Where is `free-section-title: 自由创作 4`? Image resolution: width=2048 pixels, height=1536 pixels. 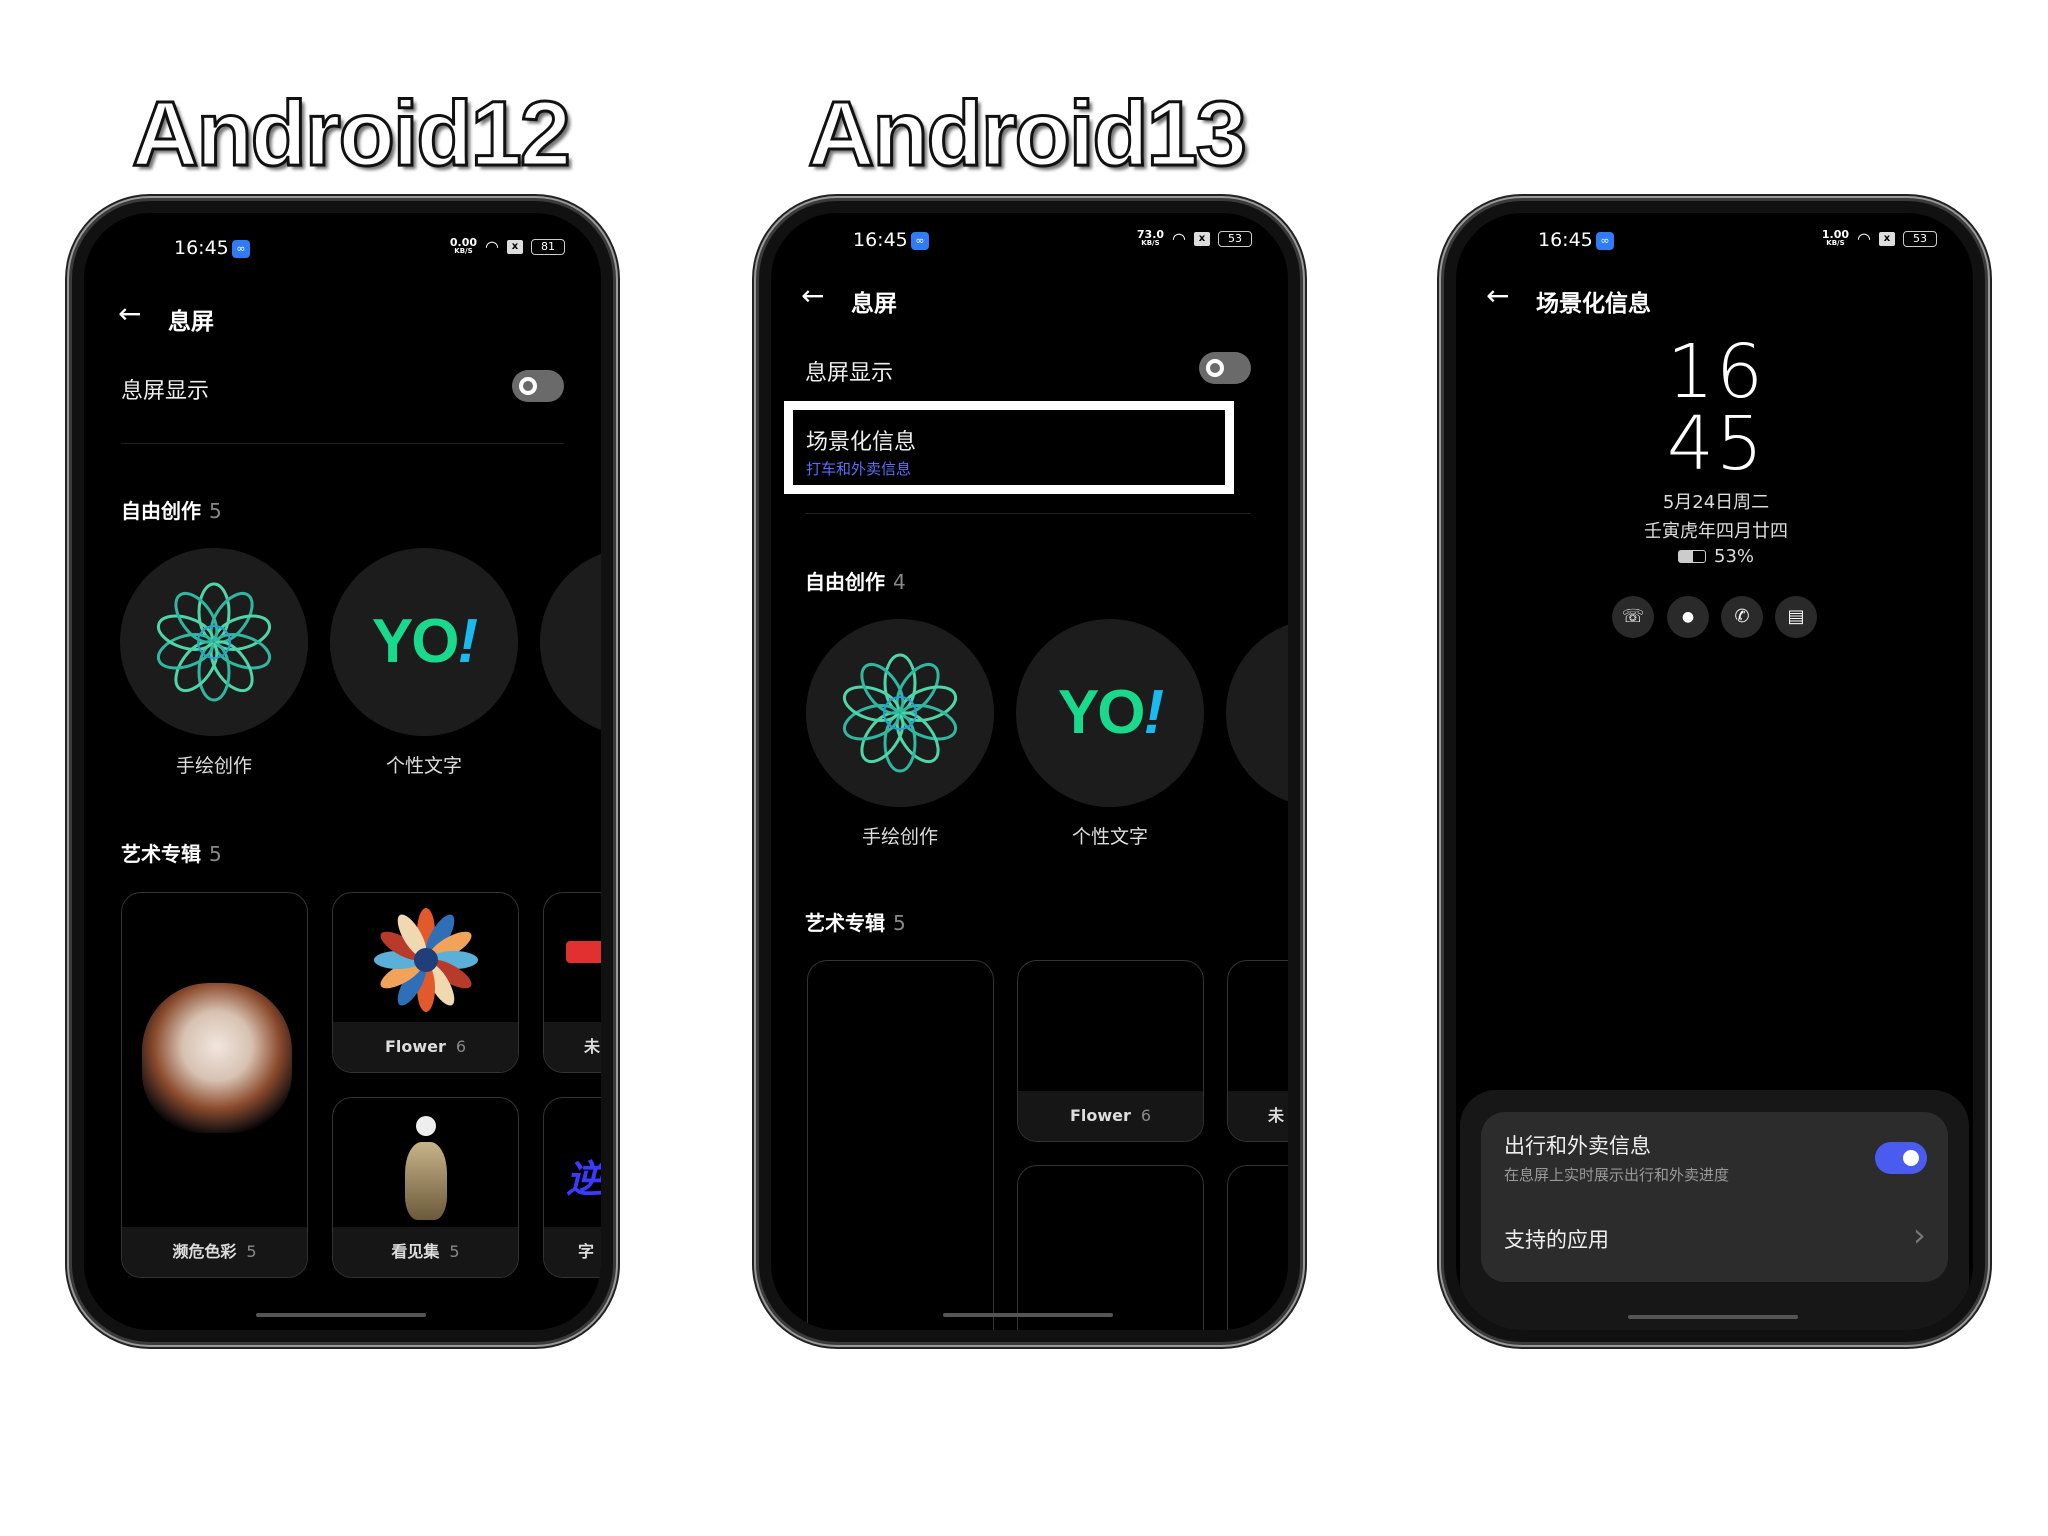
free-section-title: 自由创作 4 is located at coordinates (855, 582).